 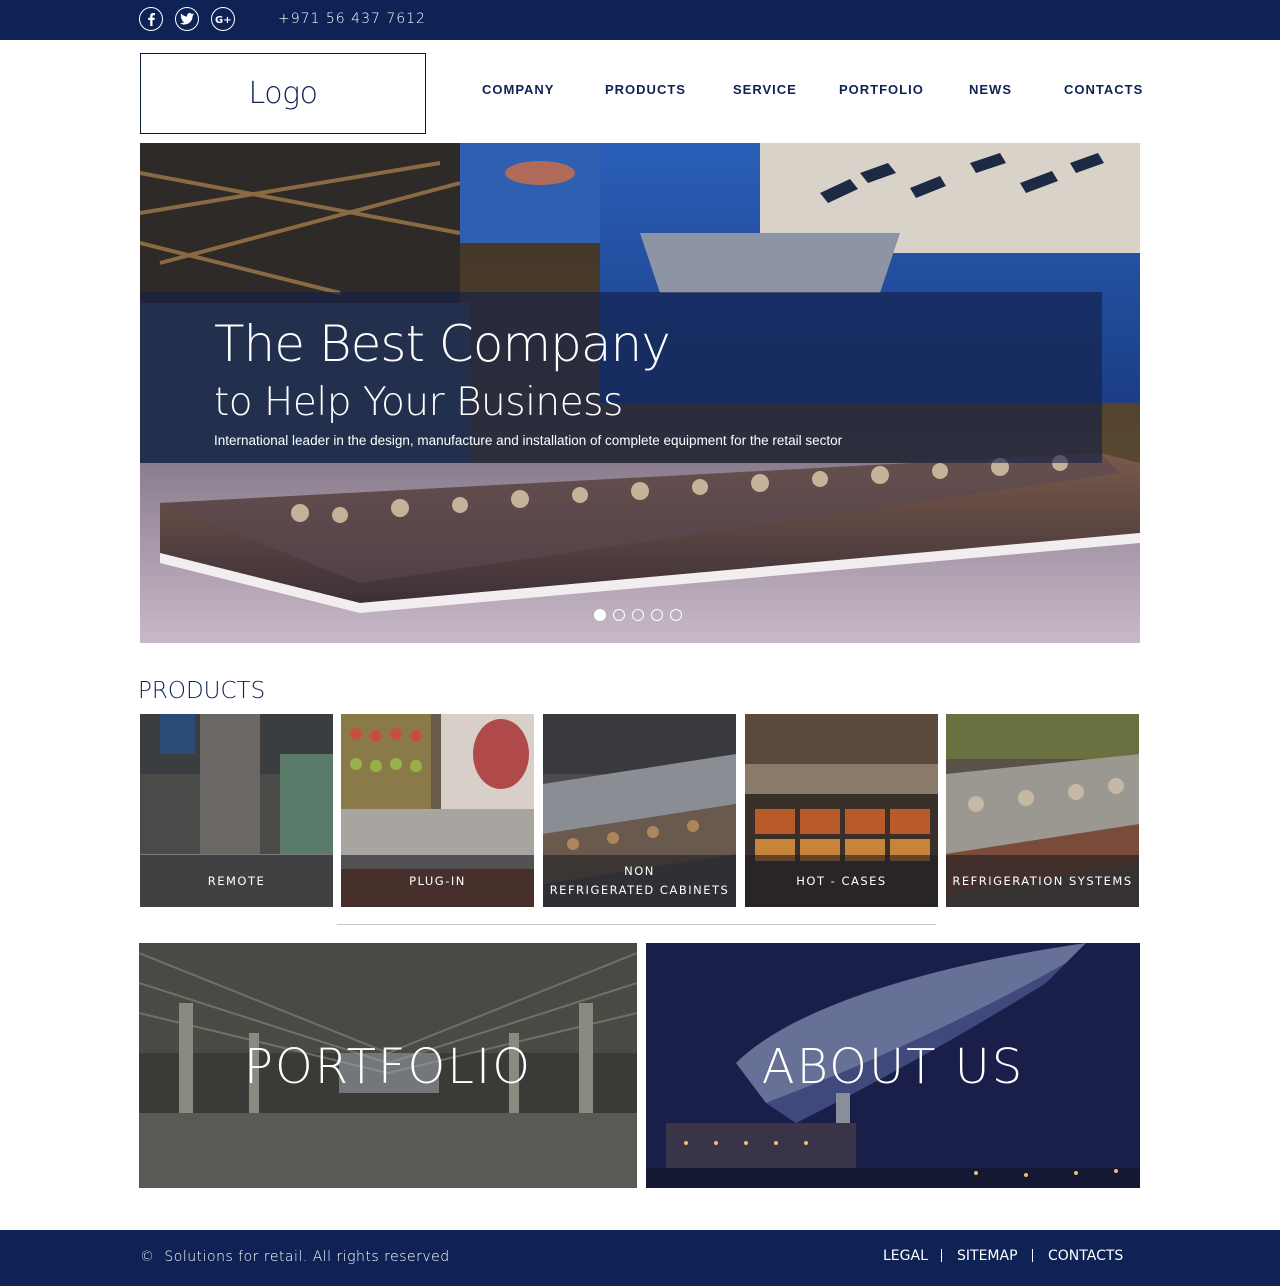 I want to click on about-us-label: ABOUT US, so click(x=893, y=1067).